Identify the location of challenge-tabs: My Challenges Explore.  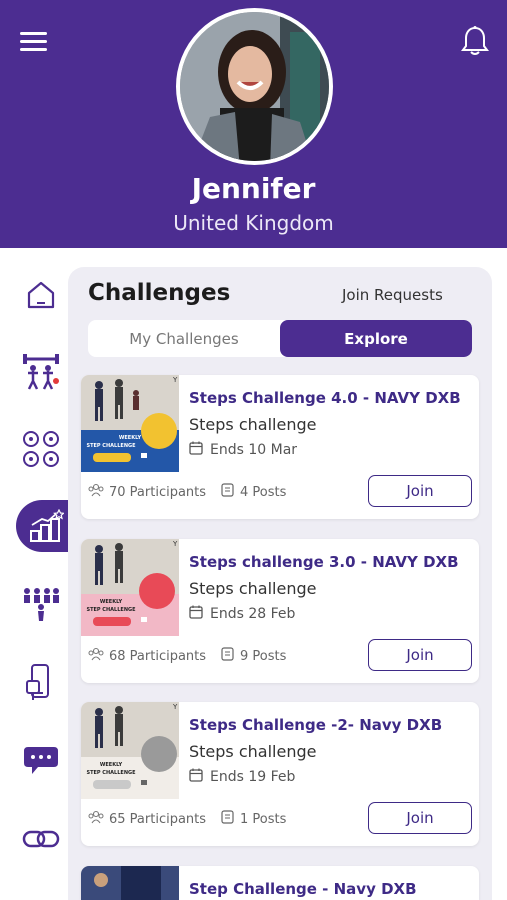
(280, 338).